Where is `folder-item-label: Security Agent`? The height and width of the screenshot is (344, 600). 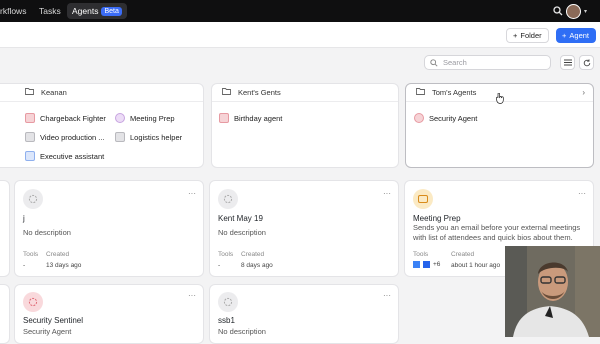
folder-item-label: Security Agent is located at coordinates (453, 118).